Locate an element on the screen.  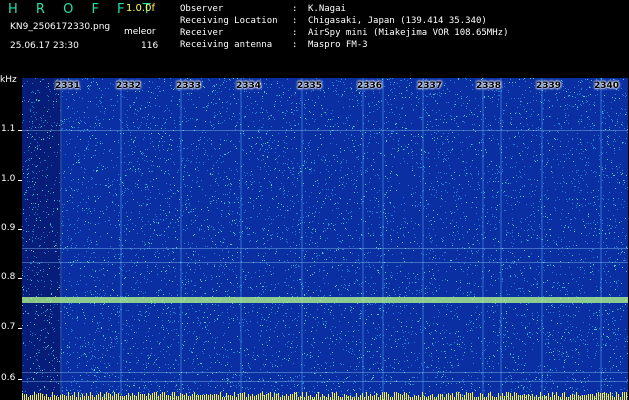
info-value: Chigasaki, Japan (139.414 35.340) is located at coordinates (397, 21).